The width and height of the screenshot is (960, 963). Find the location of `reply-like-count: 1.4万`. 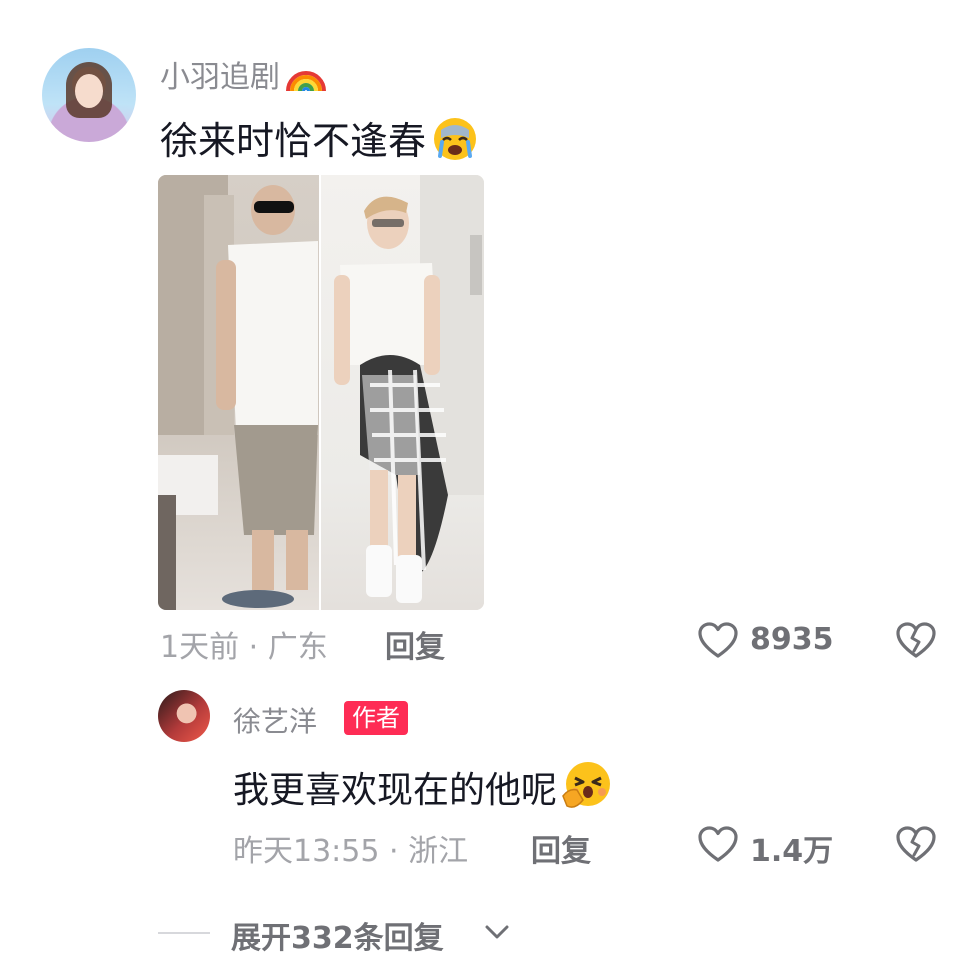

reply-like-count: 1.4万 is located at coordinates (792, 851).